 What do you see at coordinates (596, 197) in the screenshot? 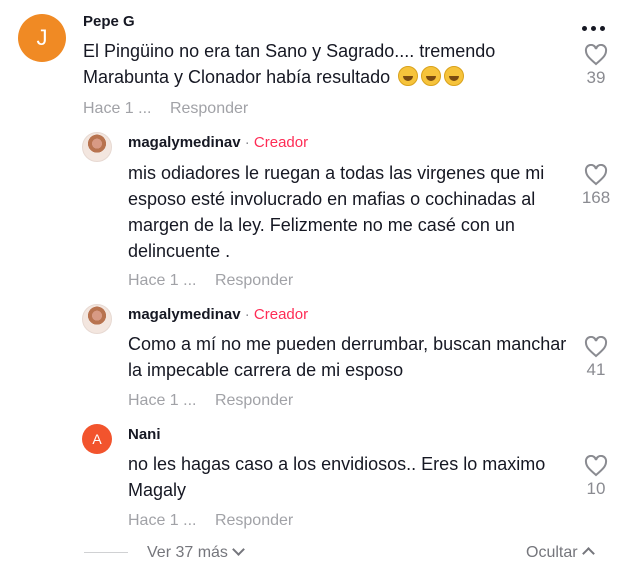
I see `like-count: 168` at bounding box center [596, 197].